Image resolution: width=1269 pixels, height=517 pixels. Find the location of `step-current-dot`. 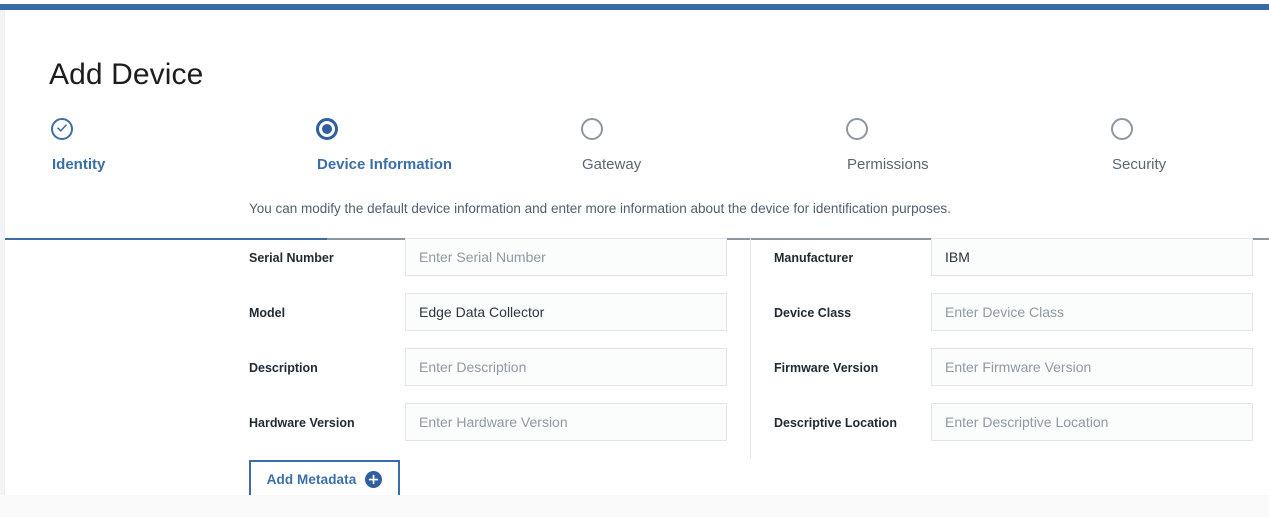

step-current-dot is located at coordinates (327, 129).